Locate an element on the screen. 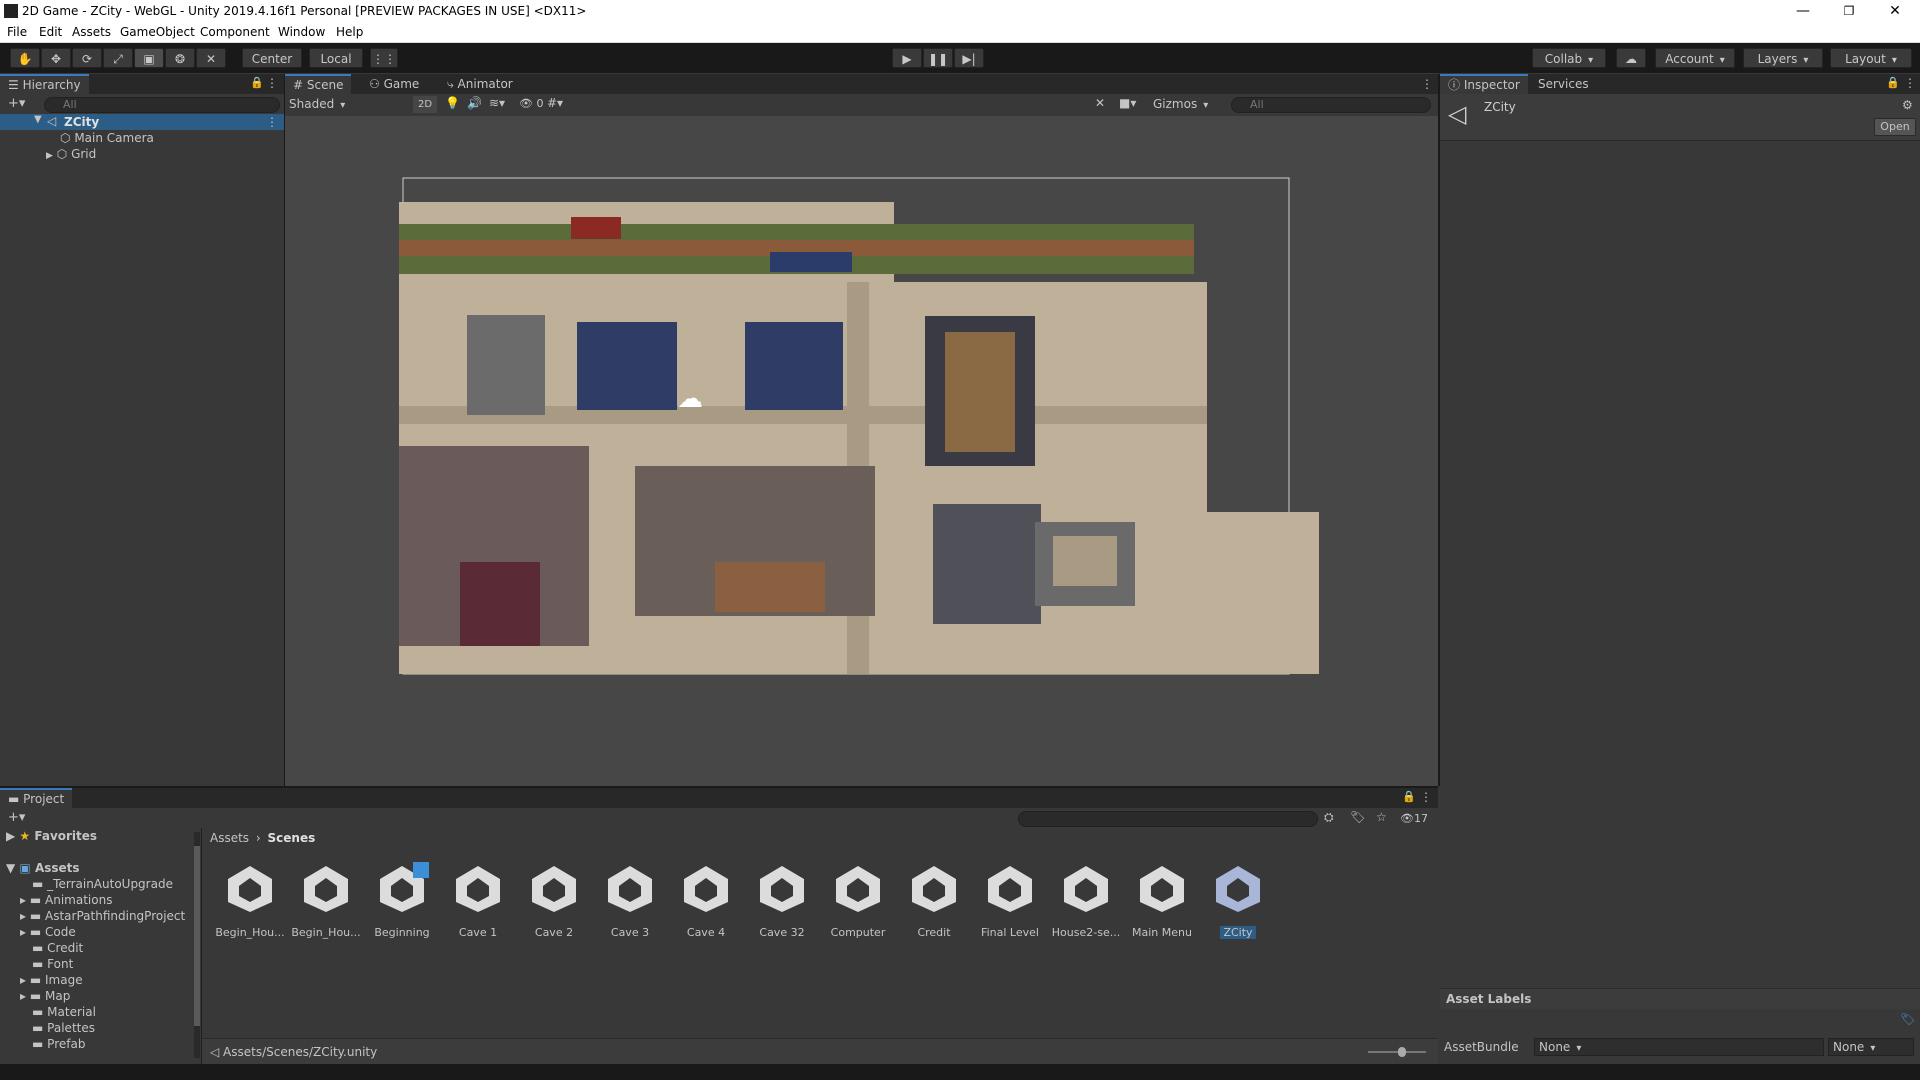 The image size is (1920, 1080). favorites-section: ▶ ★ Favorites is located at coordinates (51, 836).